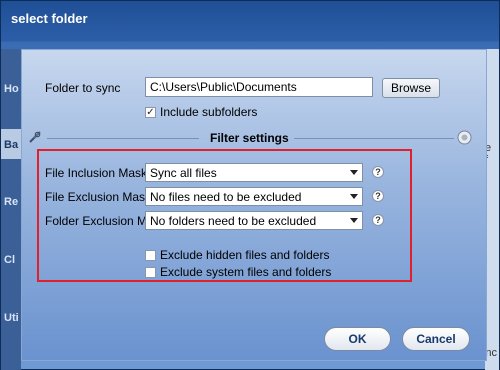 The width and height of the screenshot is (500, 370). What do you see at coordinates (374, 138) in the screenshot?
I see `filter-separator-right` at bounding box center [374, 138].